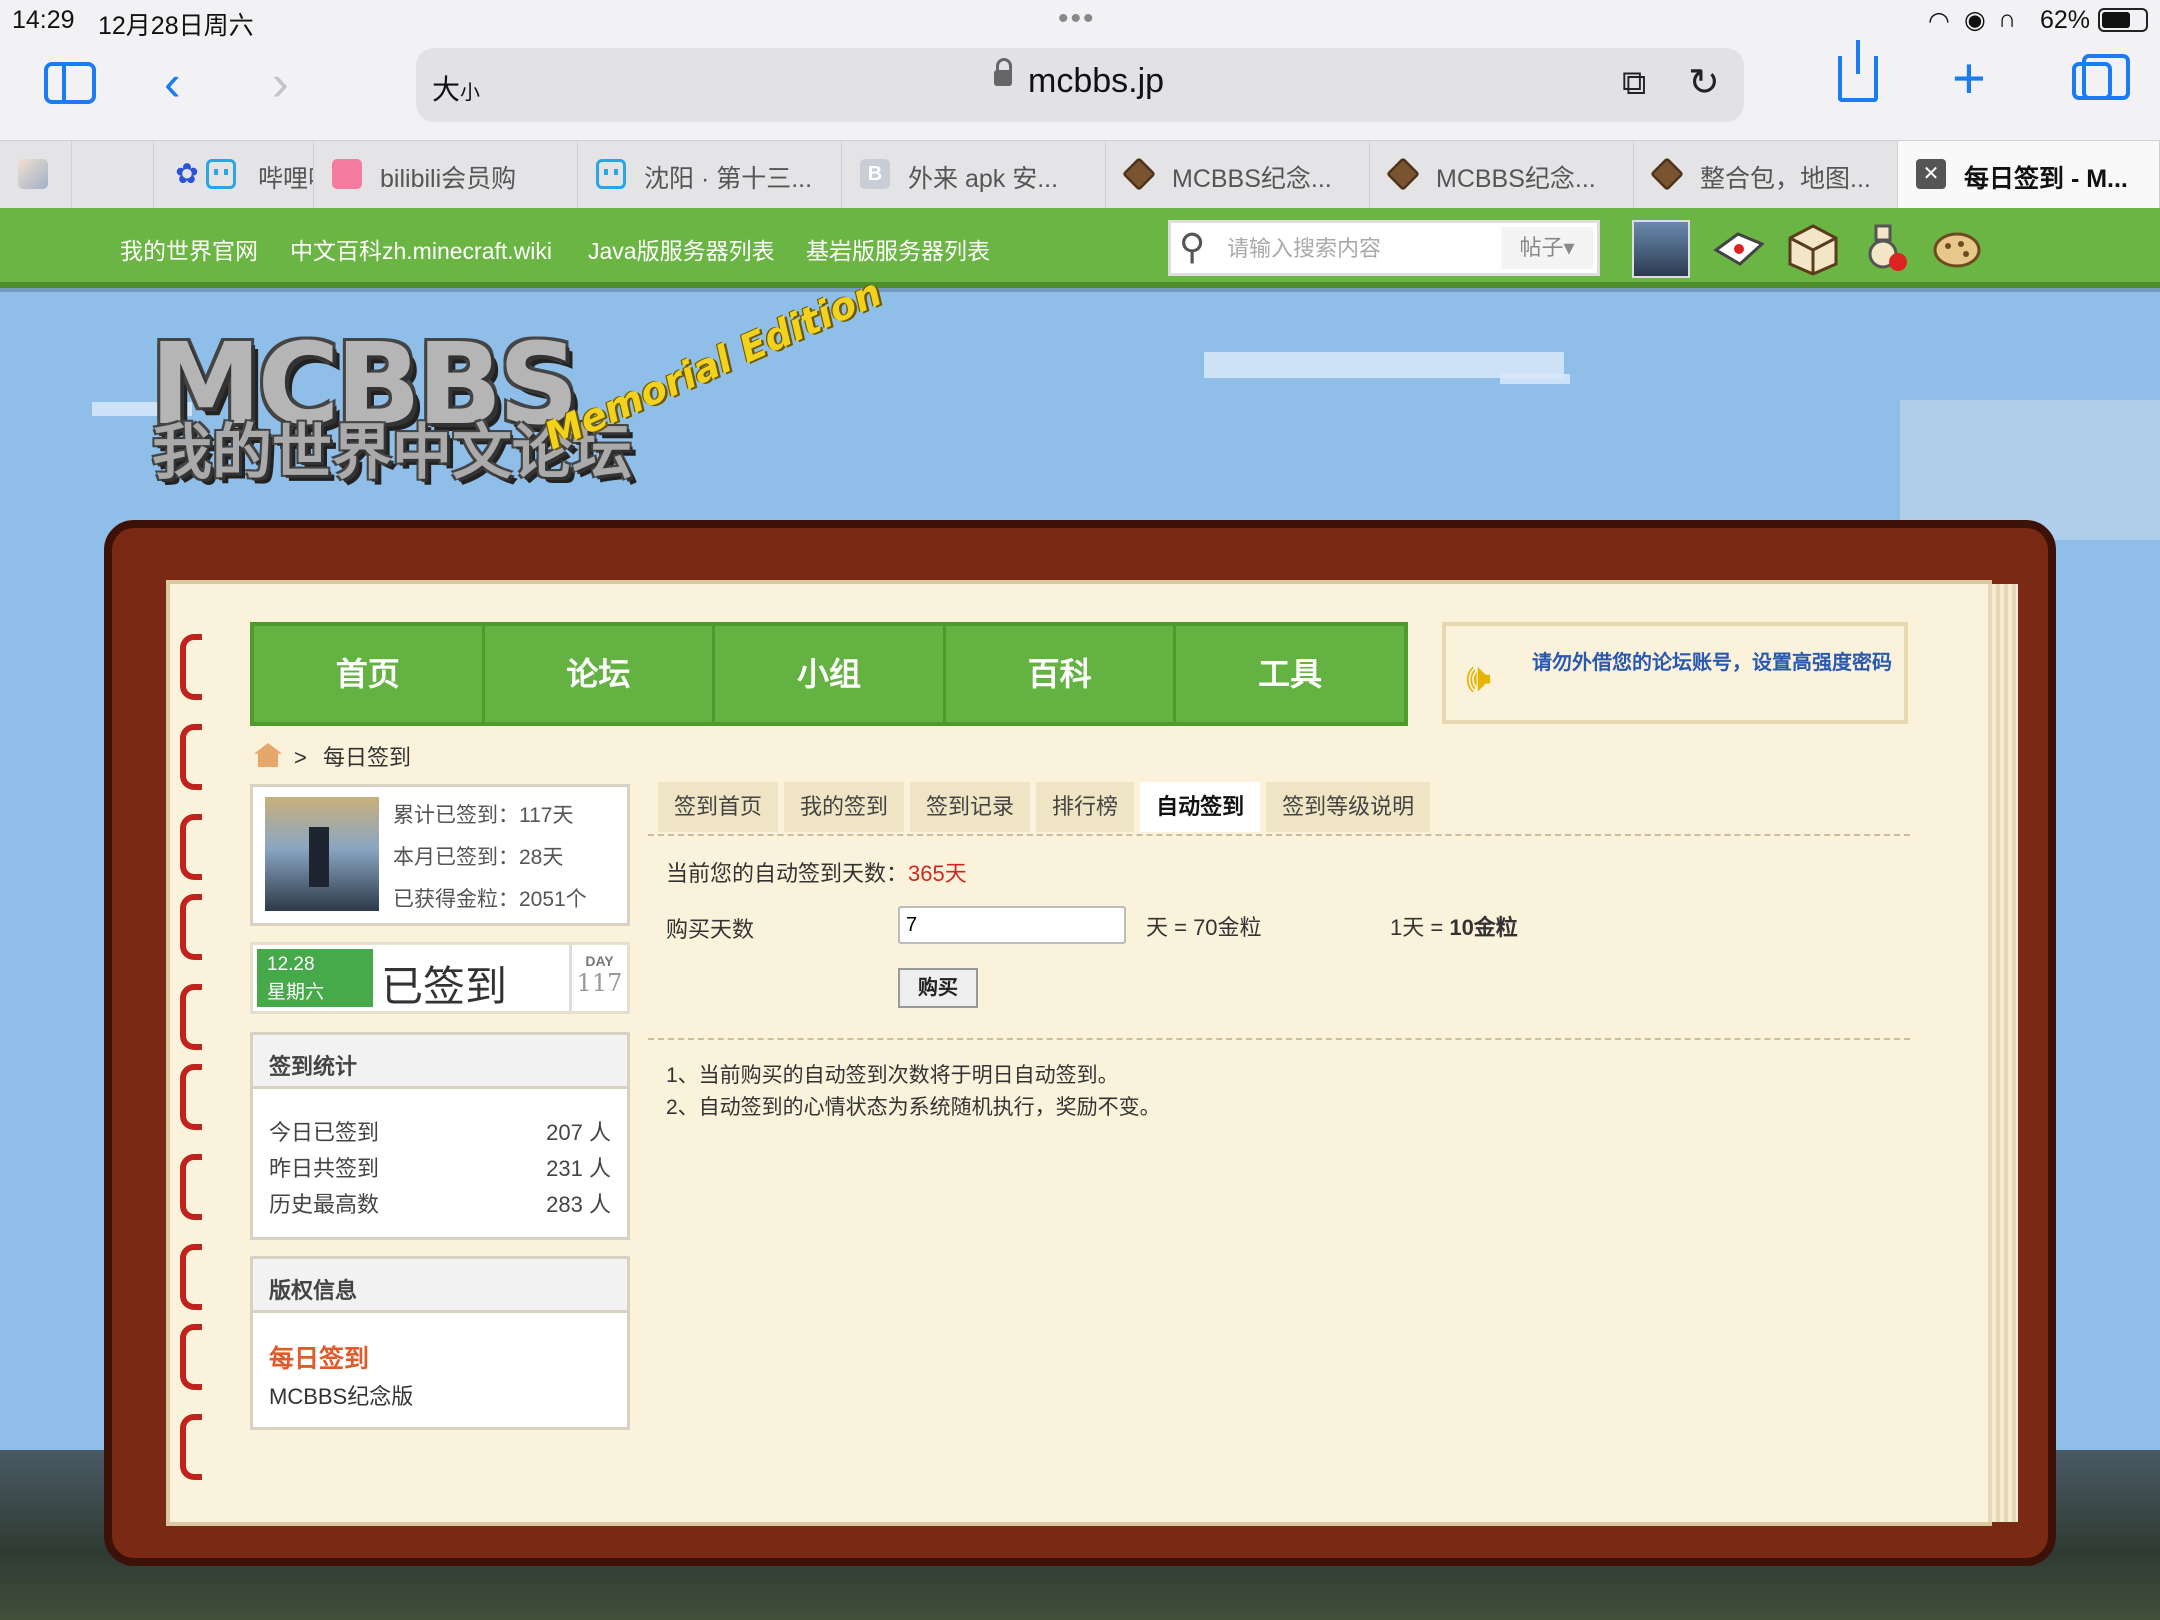  What do you see at coordinates (490, 899) in the screenshot?
I see `gold-earned: 已获得金粒：2051个` at bounding box center [490, 899].